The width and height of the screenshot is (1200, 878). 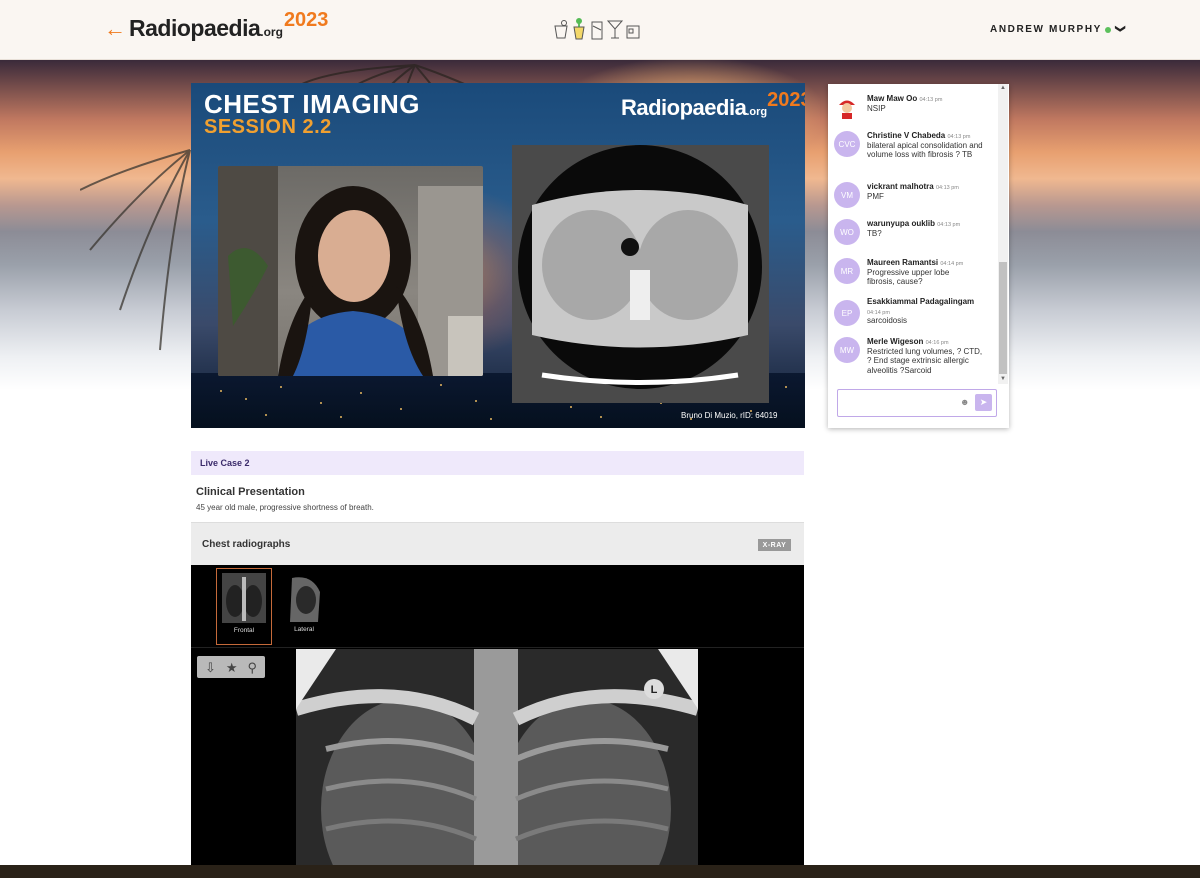 What do you see at coordinates (271, 32) in the screenshot?
I see `logo-org: .org` at bounding box center [271, 32].